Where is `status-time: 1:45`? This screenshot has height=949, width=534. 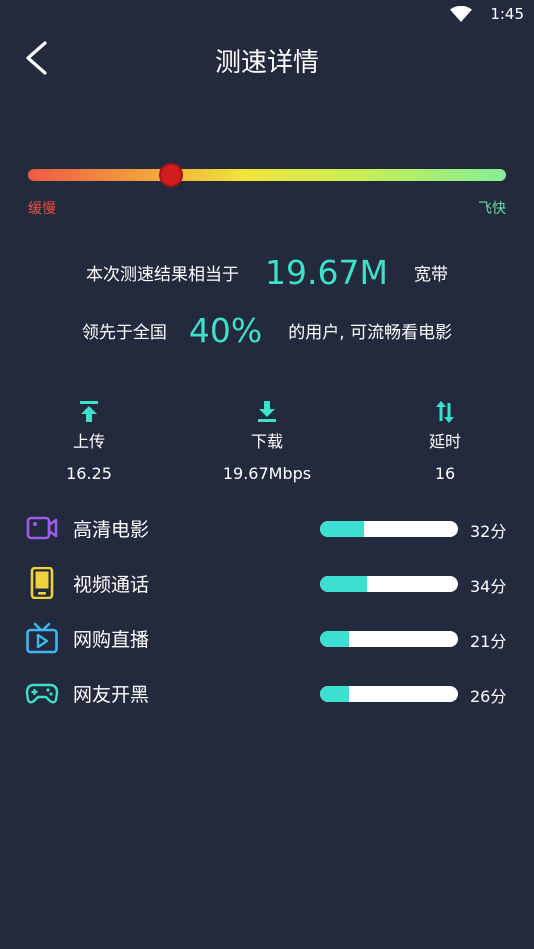
status-time: 1:45 is located at coordinates (507, 14).